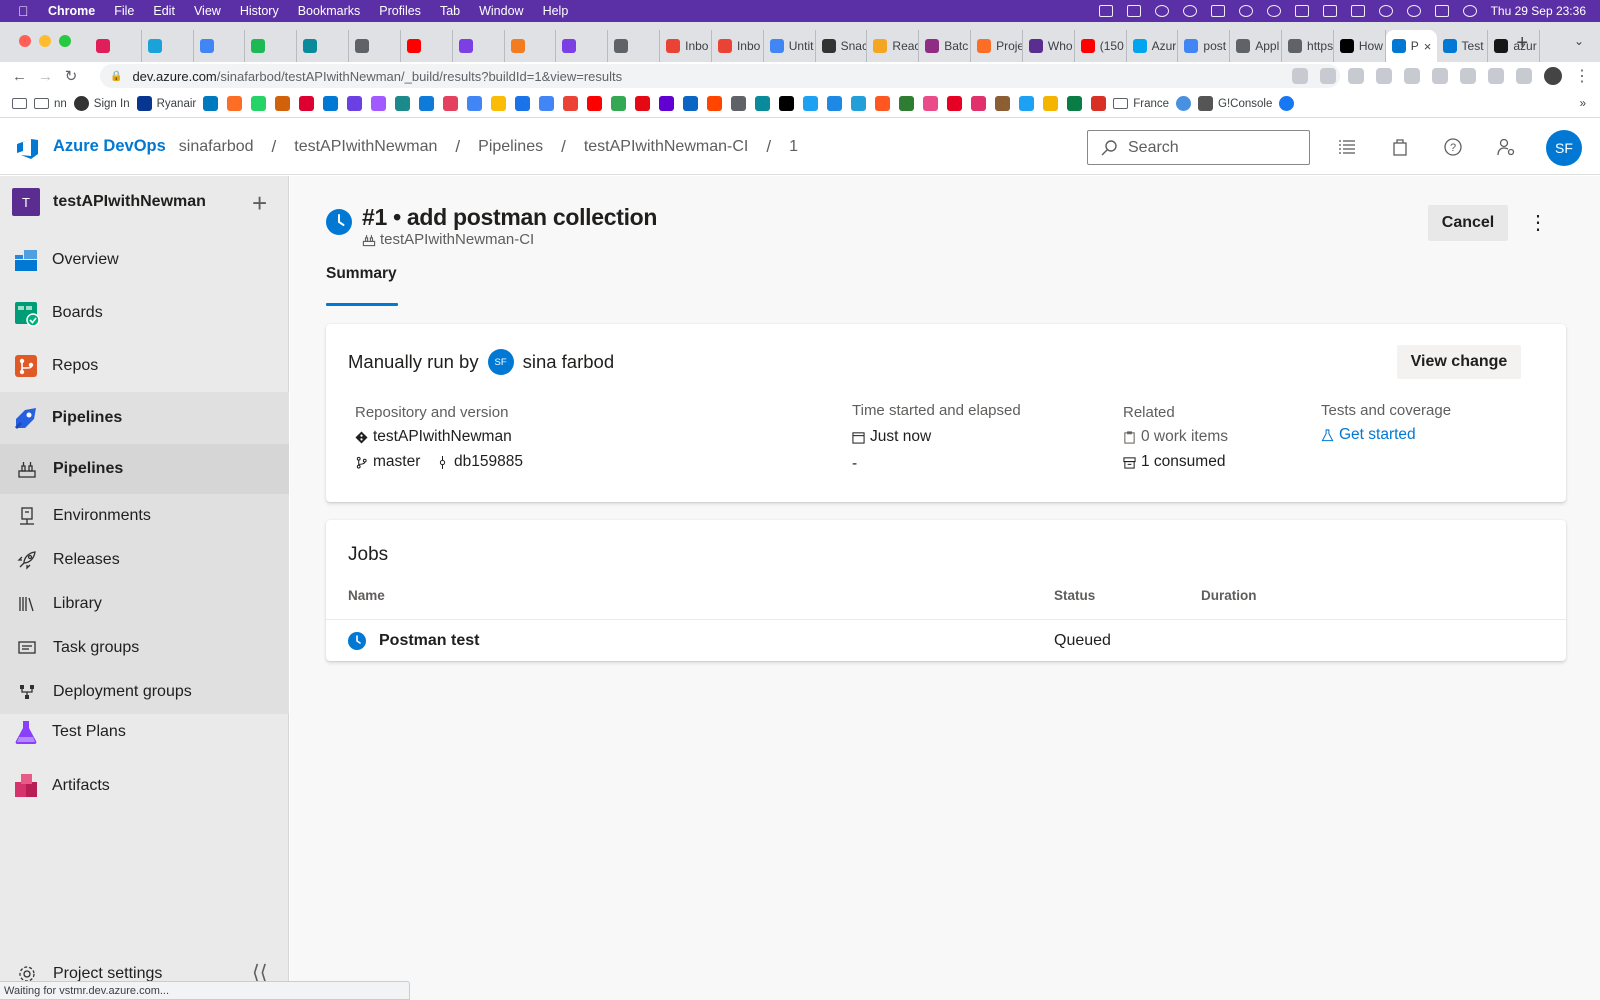 Image resolution: width=1600 pixels, height=1000 pixels. What do you see at coordinates (1287, 103) in the screenshot?
I see `facebook-icon` at bounding box center [1287, 103].